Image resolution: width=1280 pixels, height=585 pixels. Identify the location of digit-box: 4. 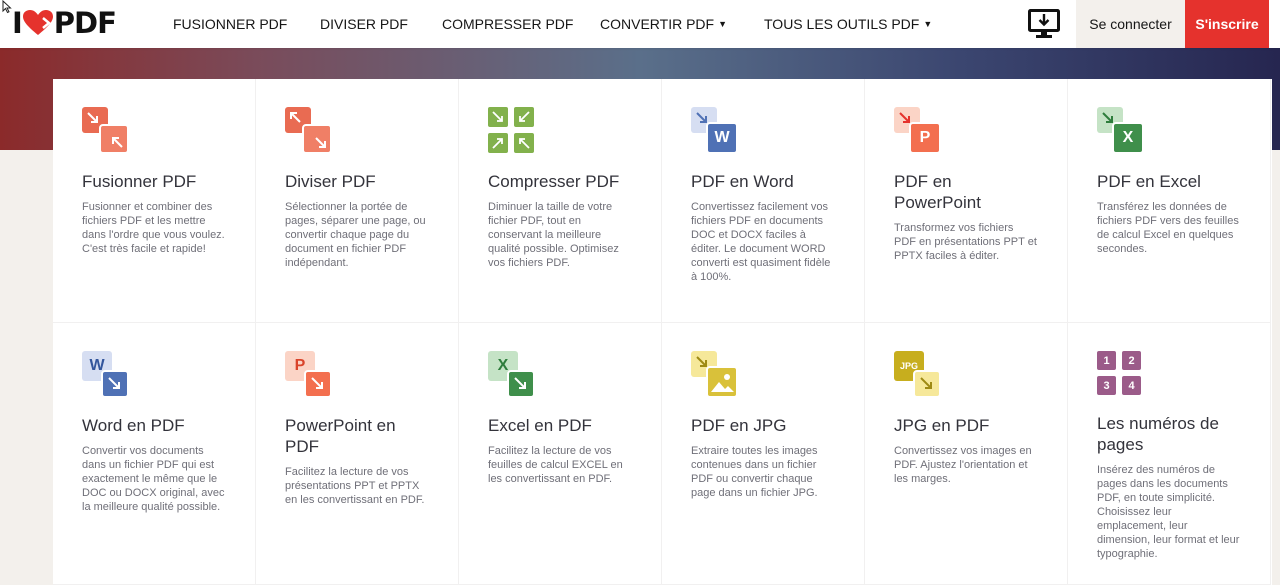
(1131, 385).